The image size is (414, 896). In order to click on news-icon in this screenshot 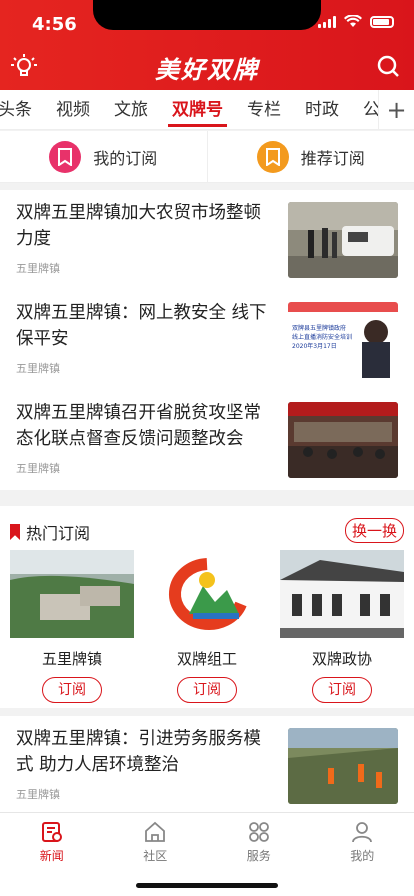, I will do `click(51, 832)`.